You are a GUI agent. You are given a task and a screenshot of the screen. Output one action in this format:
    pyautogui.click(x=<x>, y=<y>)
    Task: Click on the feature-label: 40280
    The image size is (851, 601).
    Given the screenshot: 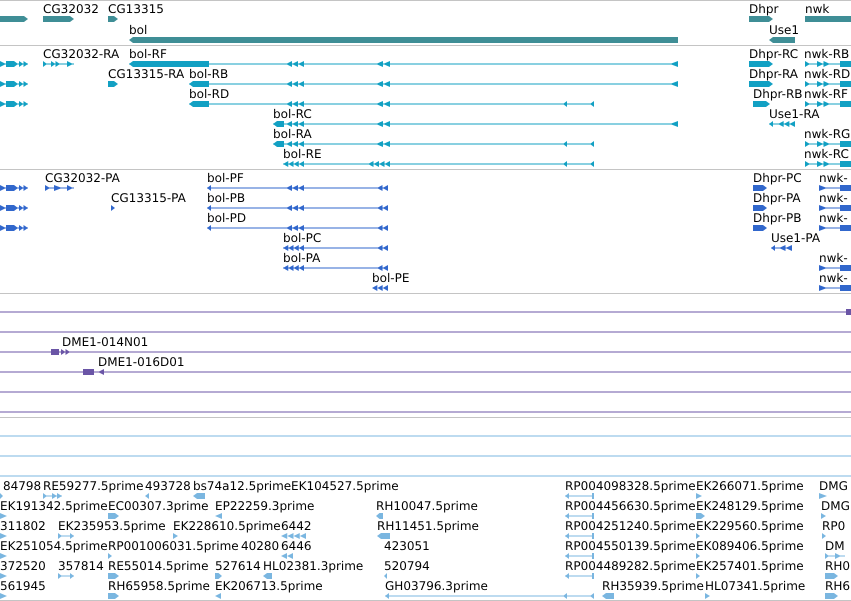 What is the action you would take?
    pyautogui.click(x=260, y=546)
    